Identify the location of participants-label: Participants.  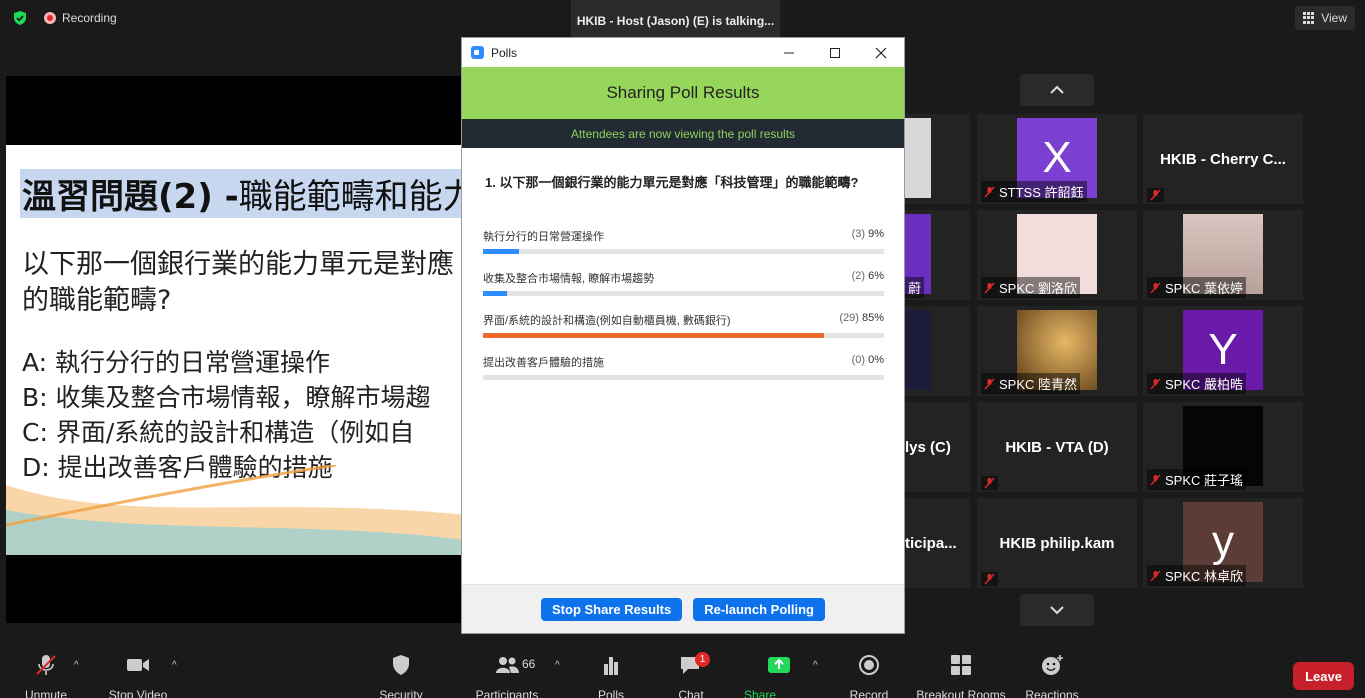
(507, 693).